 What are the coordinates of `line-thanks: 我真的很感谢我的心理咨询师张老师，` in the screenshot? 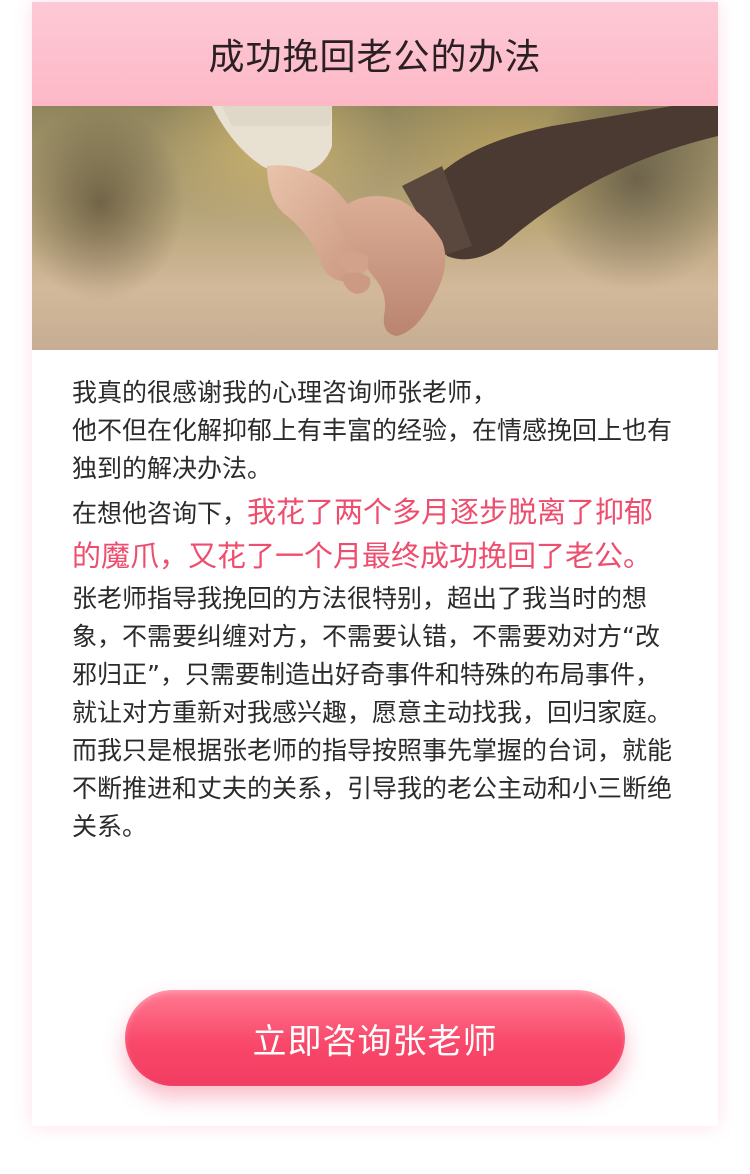 It's located at (285, 392).